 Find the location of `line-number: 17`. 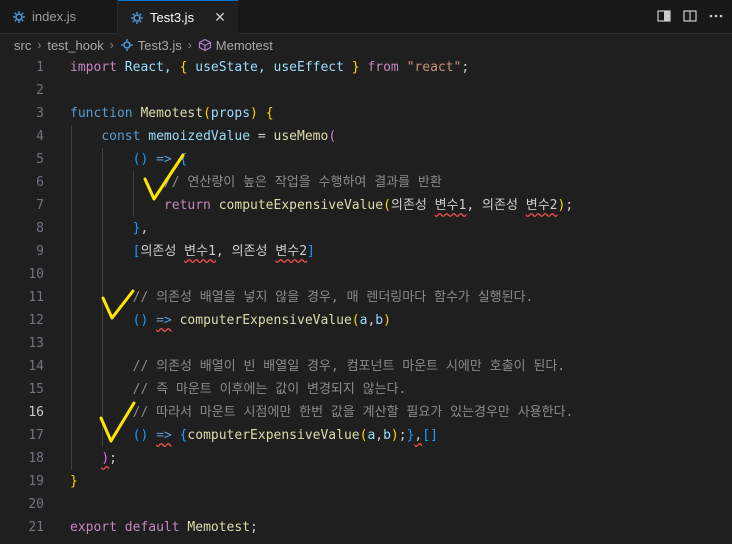

line-number: 17 is located at coordinates (36, 435).